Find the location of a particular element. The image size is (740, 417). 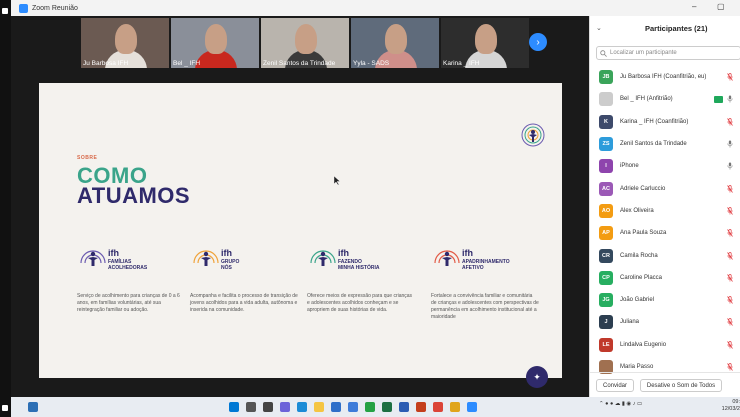

mute-all-button: Desative o Som de Todos is located at coordinates (681, 385).